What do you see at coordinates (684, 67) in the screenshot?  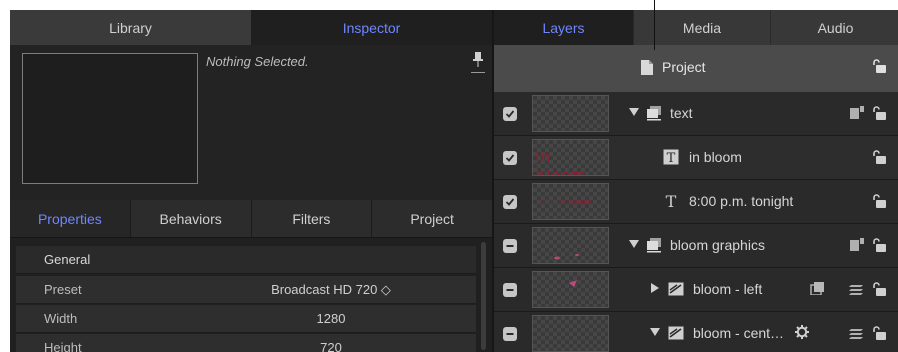 I see `project-label: Project` at bounding box center [684, 67].